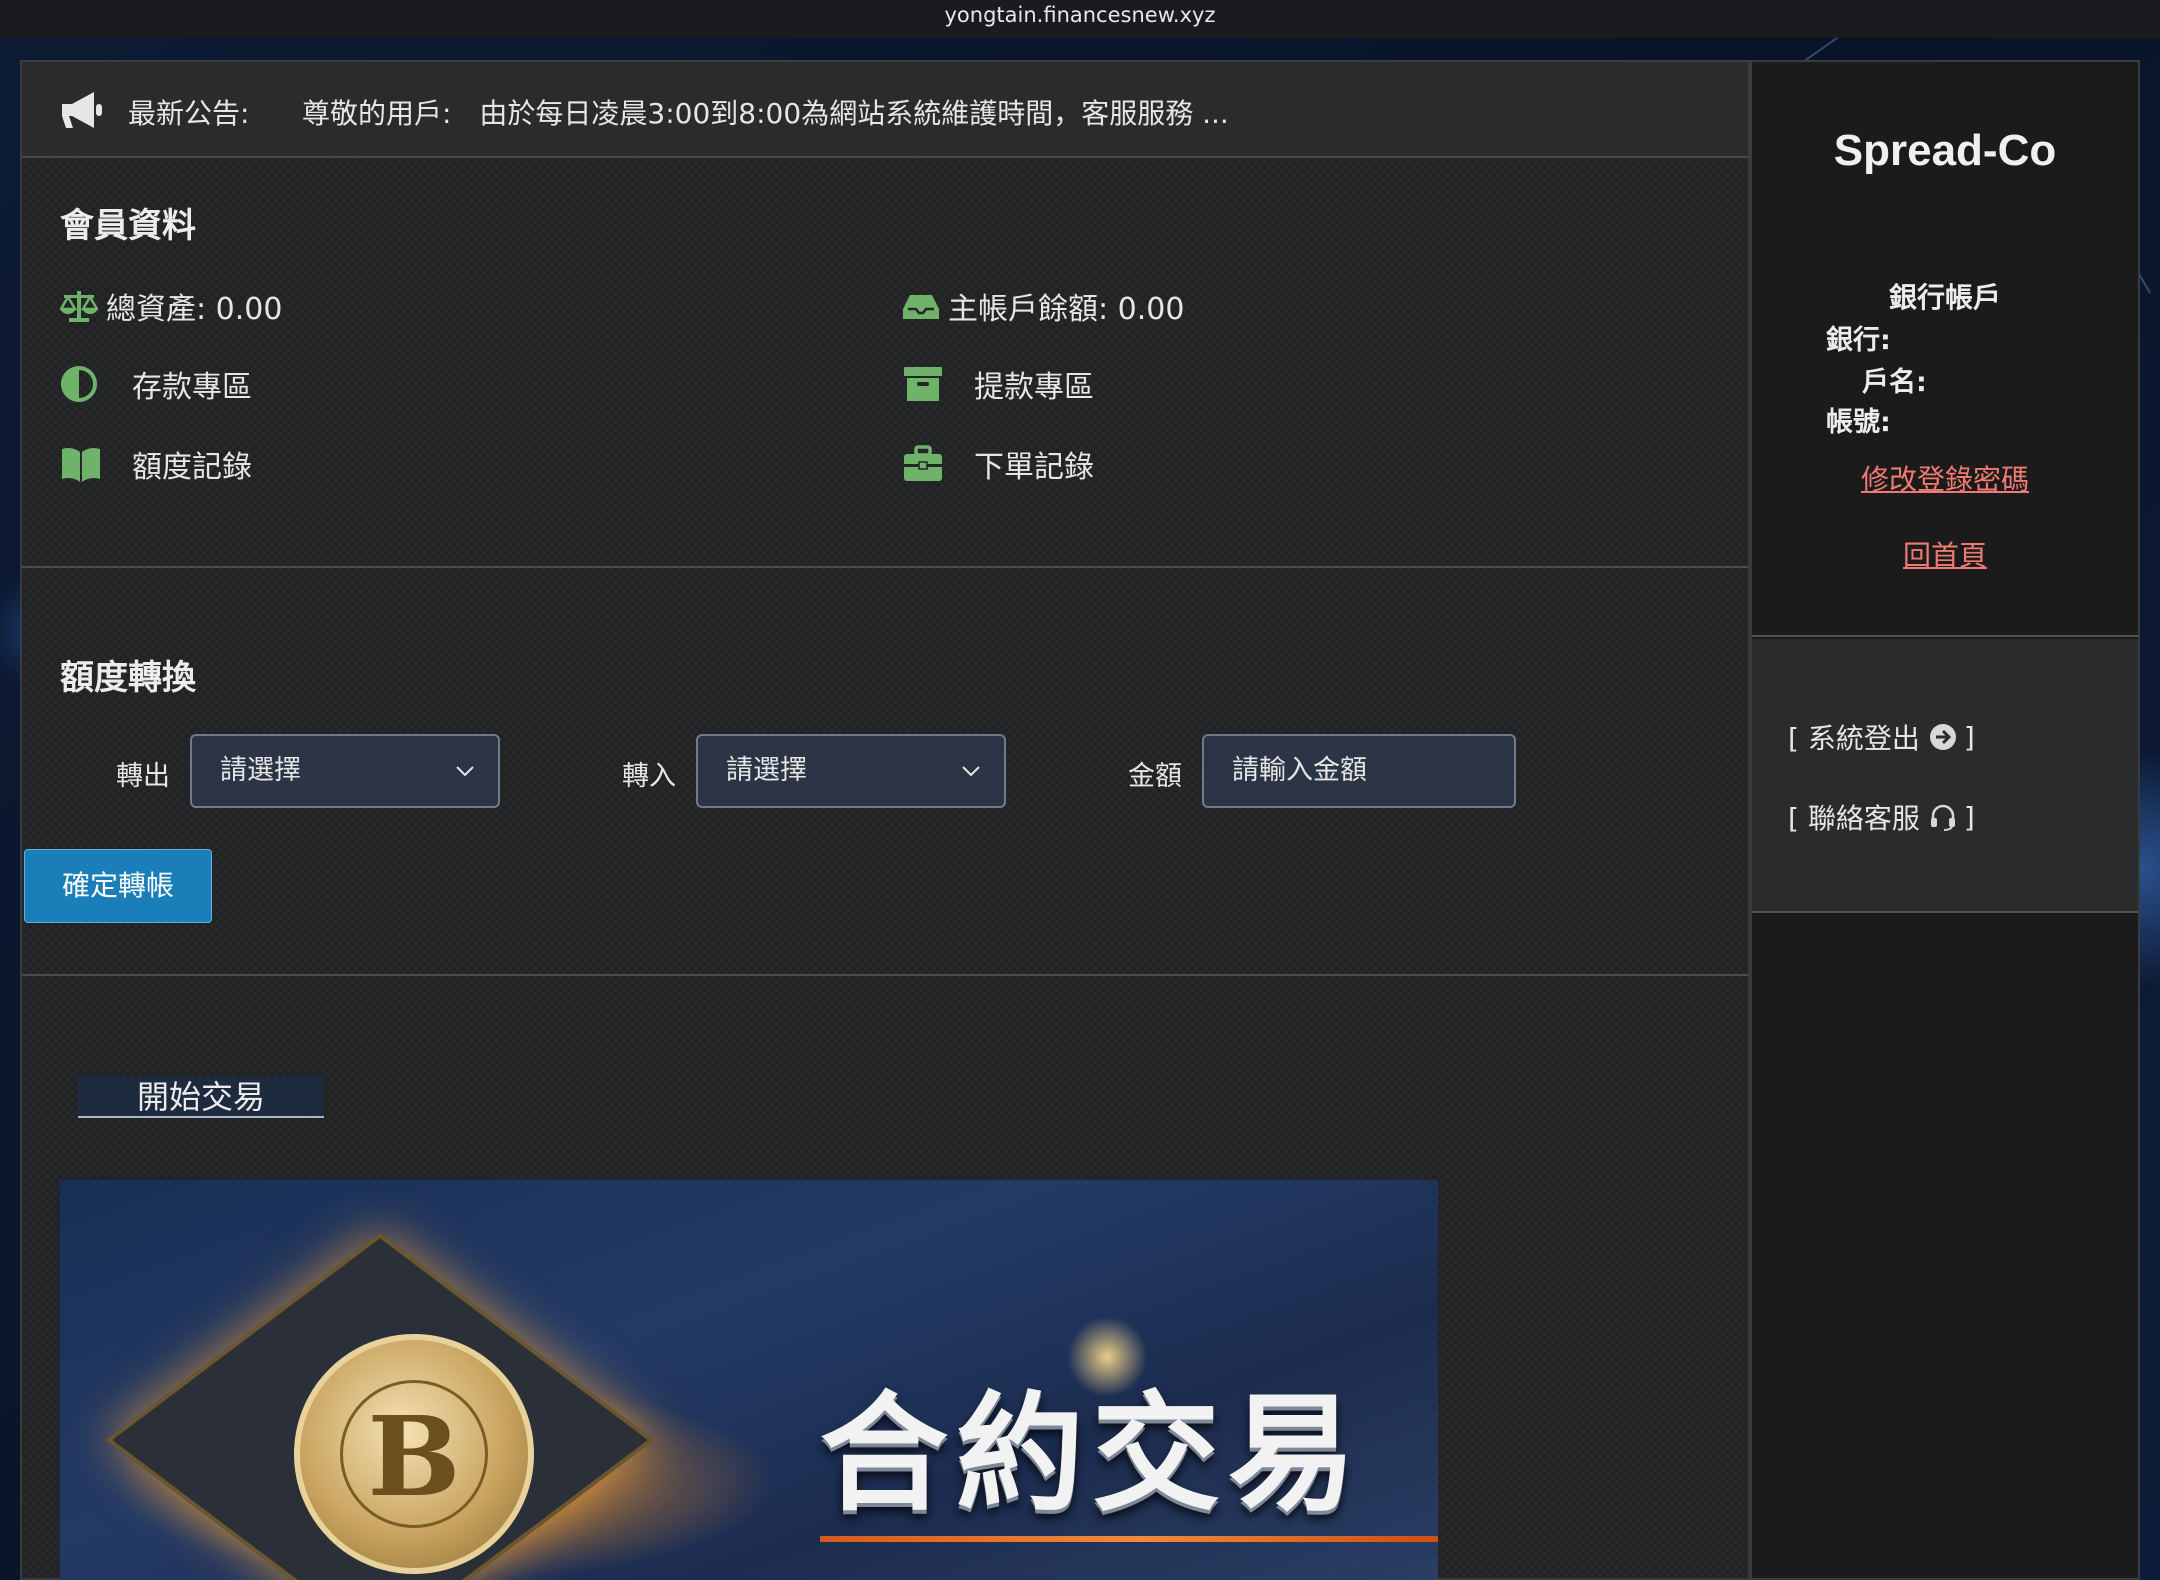  Describe the element at coordinates (1854, 738) in the screenshot. I see `logout-label: [ 系統登出` at that location.